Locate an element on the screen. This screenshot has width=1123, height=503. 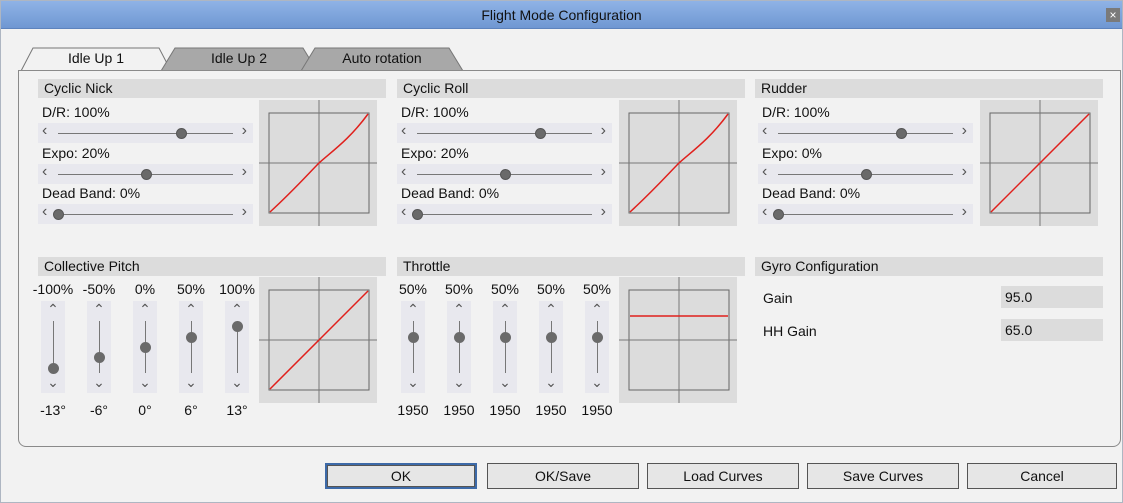
tab-idle-up-1: Idle Up 1 is located at coordinates (96, 59).